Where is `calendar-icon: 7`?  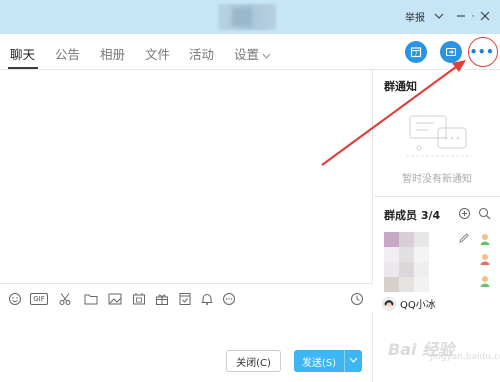
calendar-icon: 7 is located at coordinates (416, 52).